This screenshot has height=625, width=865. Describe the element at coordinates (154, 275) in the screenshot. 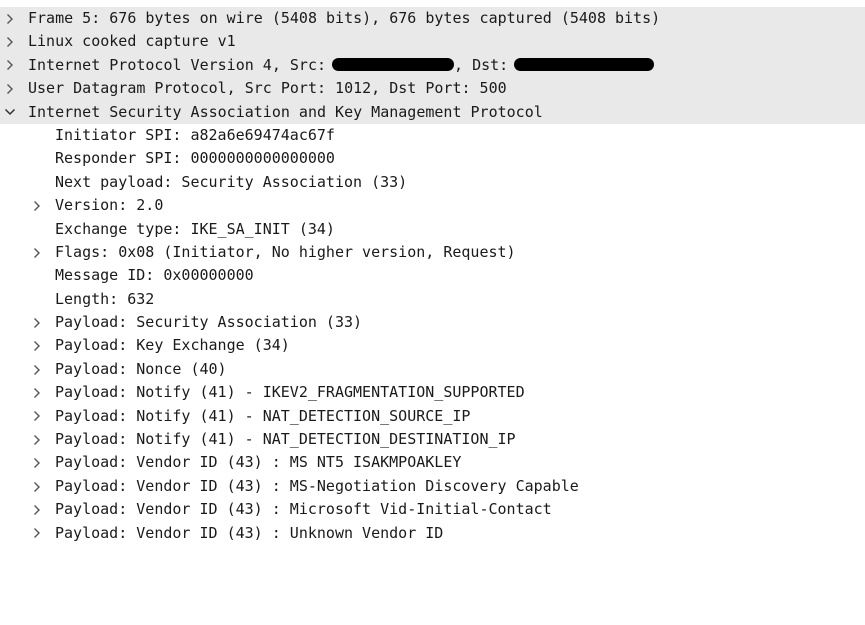

I see `tree-row-label: Message ID: 0x00000000` at that location.